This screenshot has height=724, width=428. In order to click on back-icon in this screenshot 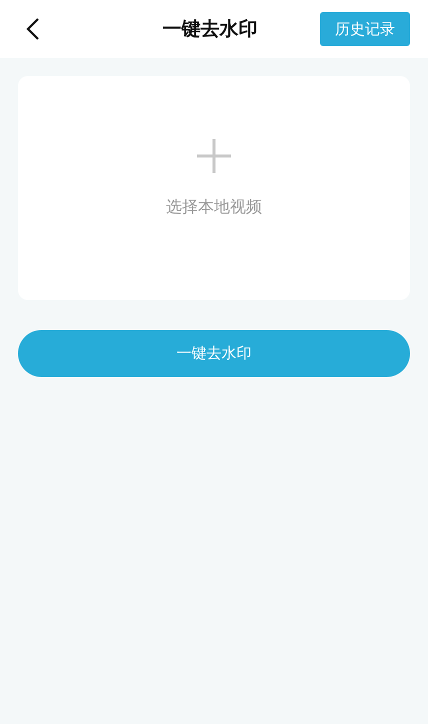, I will do `click(33, 29)`.